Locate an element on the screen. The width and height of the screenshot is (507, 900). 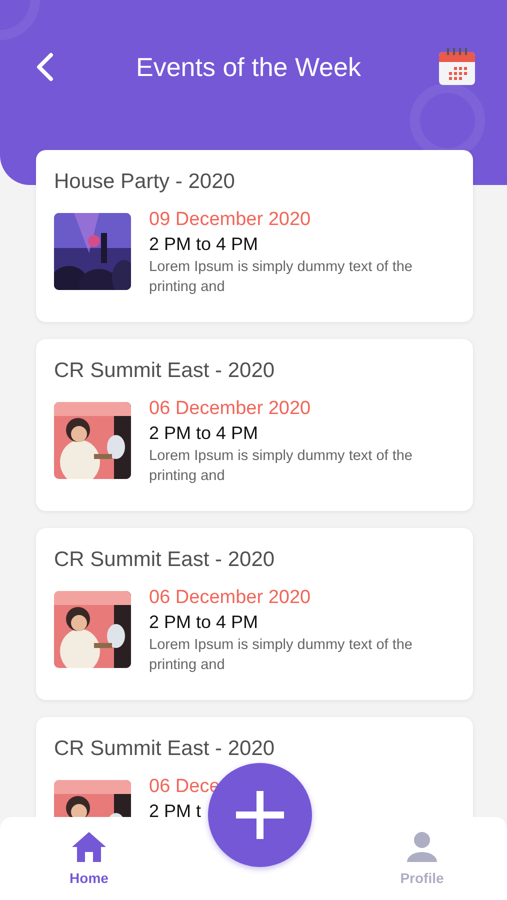
chevron-left-icon is located at coordinates (45, 67).